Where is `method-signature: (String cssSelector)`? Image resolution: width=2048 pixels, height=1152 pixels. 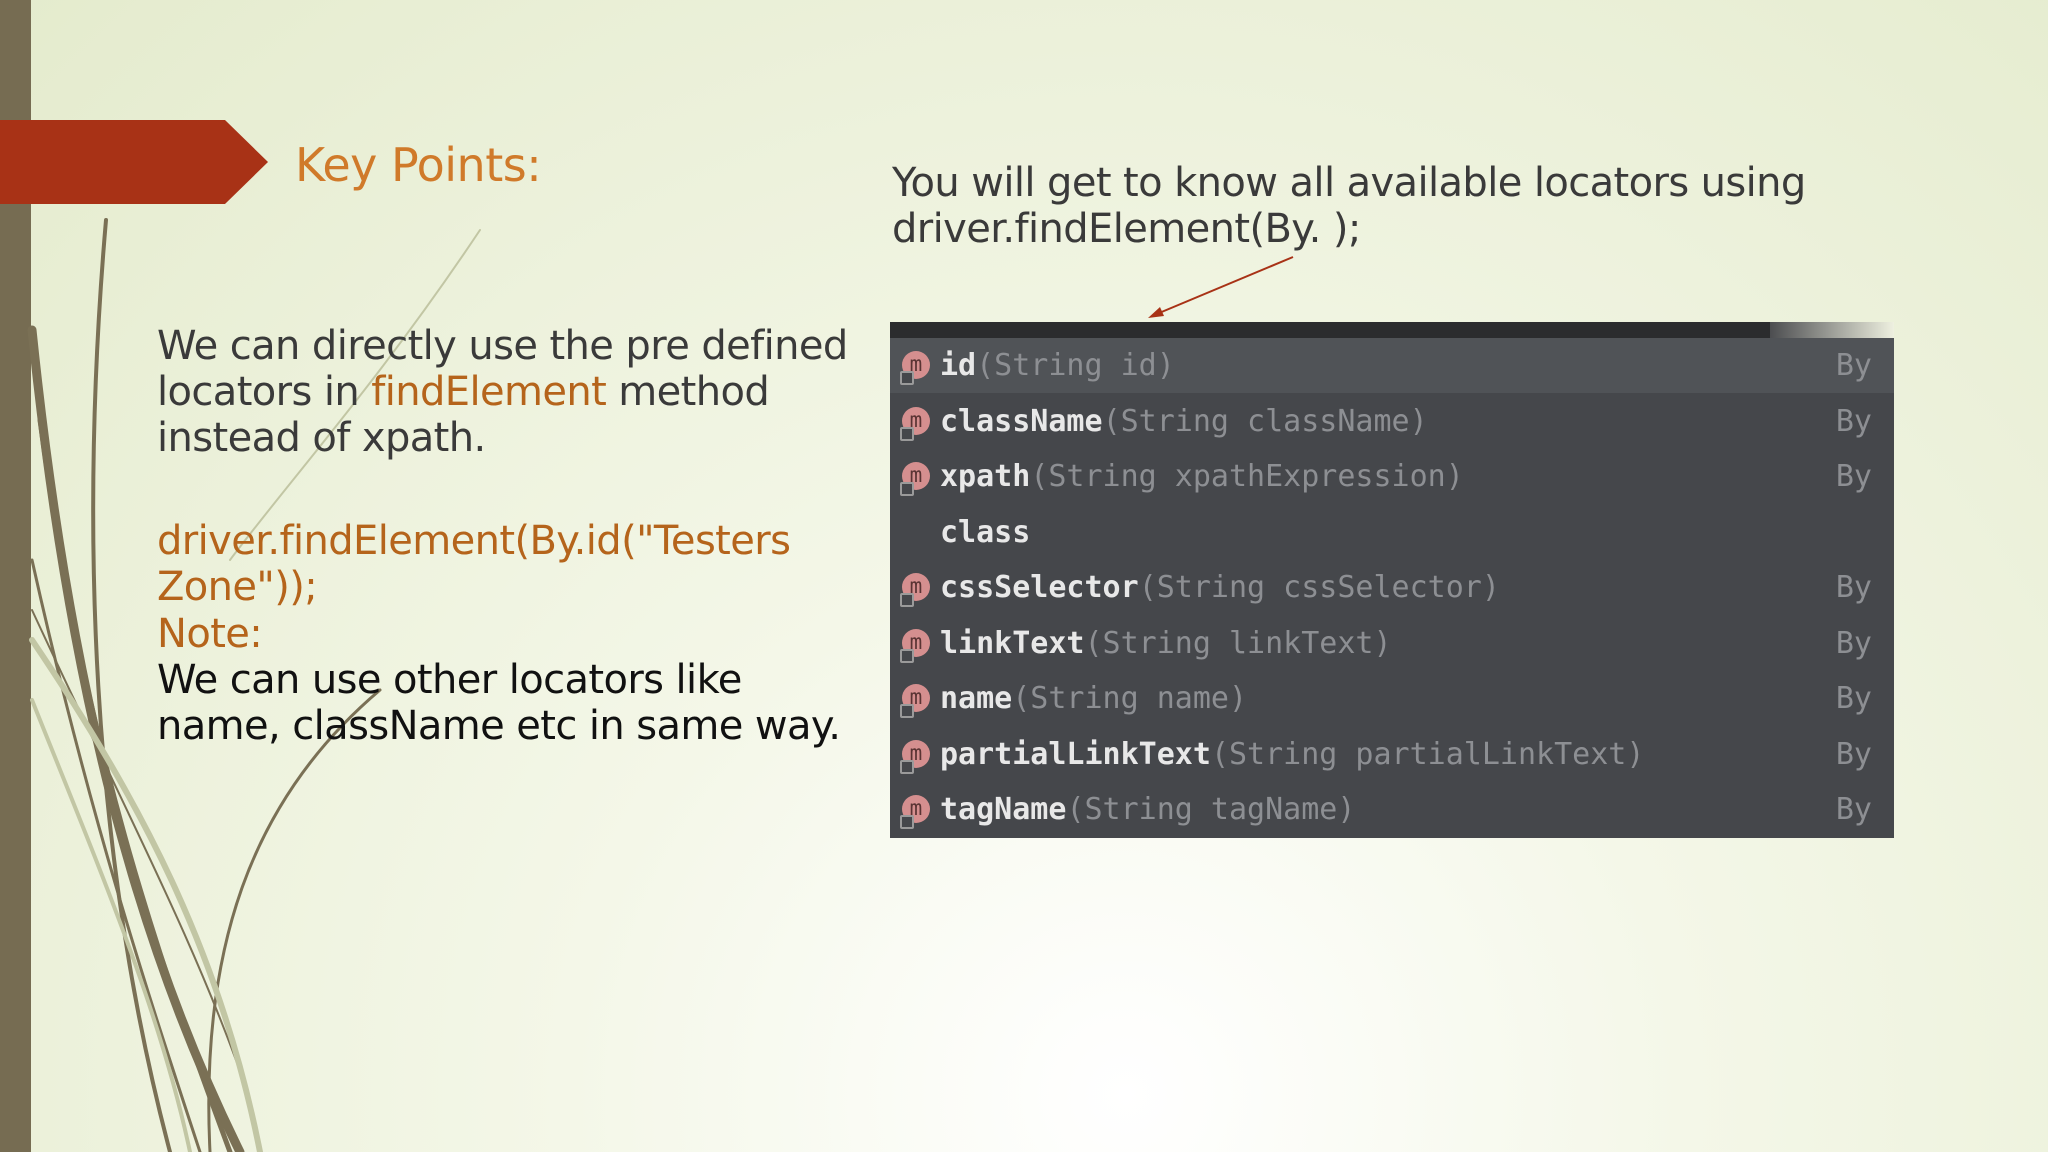 method-signature: (String cssSelector) is located at coordinates (1319, 587).